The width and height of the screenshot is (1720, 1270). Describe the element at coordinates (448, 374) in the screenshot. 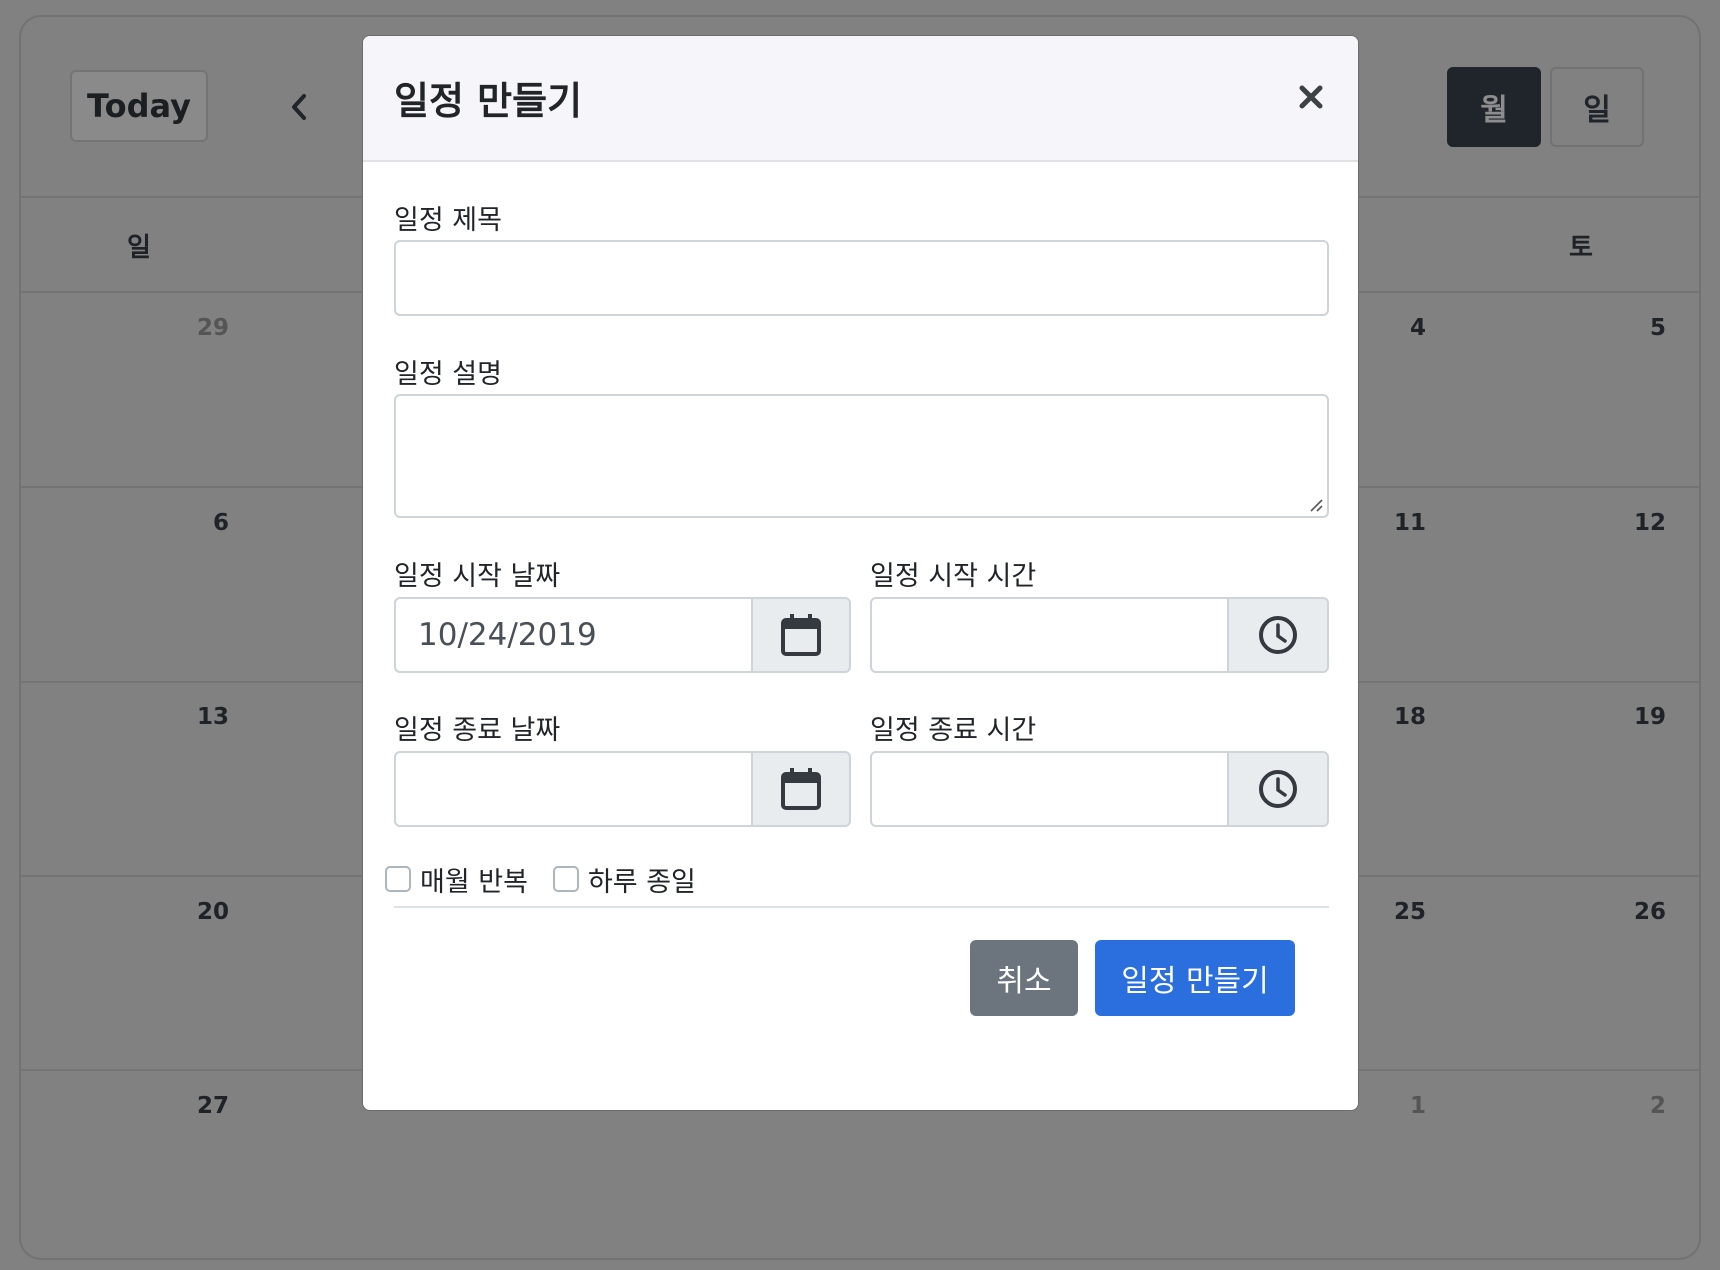

I see `description-label: 일정 설명` at that location.